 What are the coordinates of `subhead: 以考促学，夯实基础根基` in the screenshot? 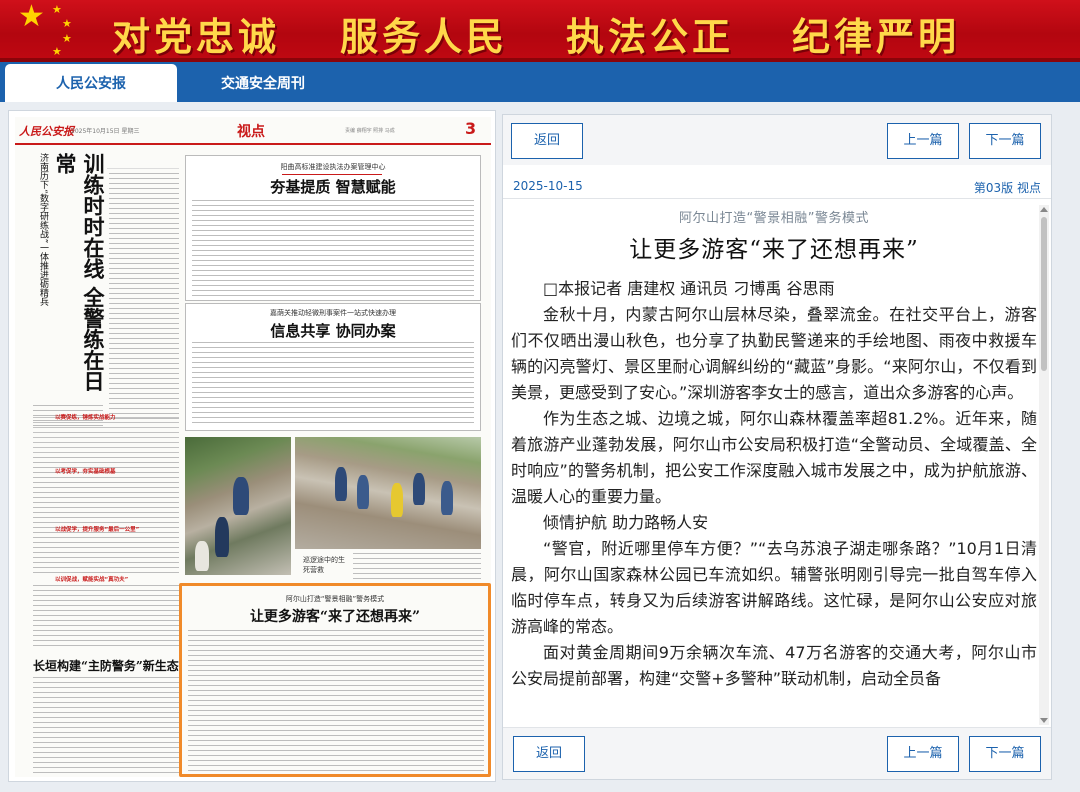 It's located at (85, 472).